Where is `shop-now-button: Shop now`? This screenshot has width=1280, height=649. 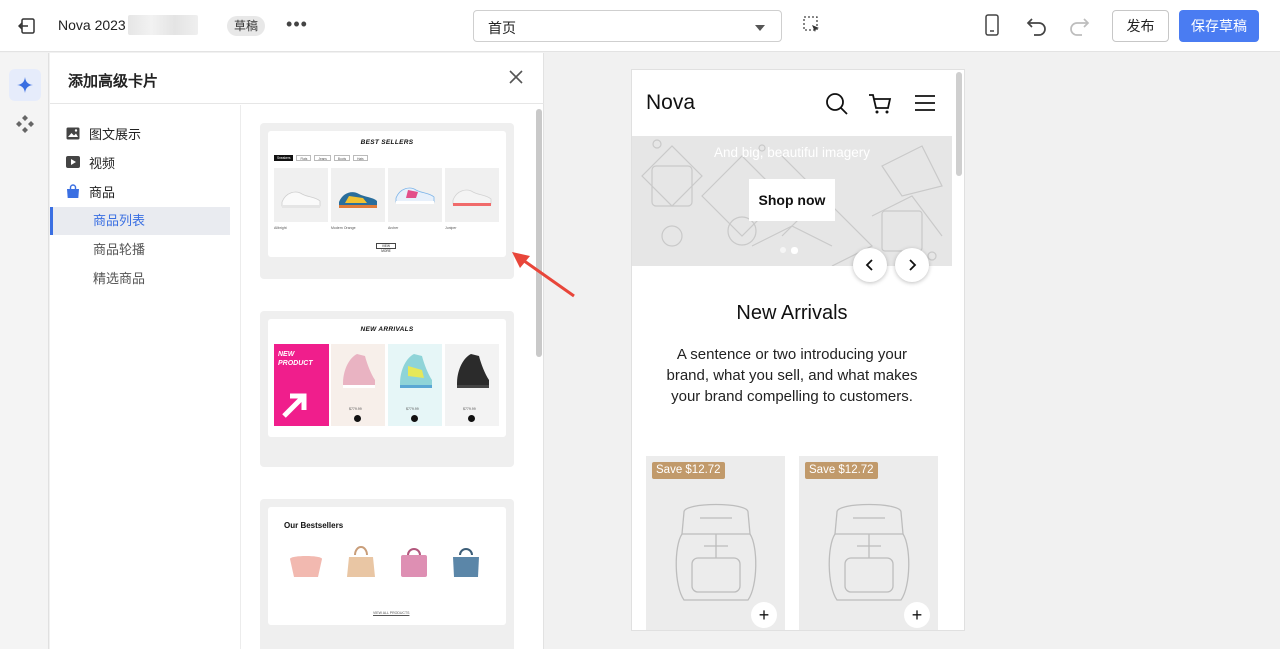 shop-now-button: Shop now is located at coordinates (792, 200).